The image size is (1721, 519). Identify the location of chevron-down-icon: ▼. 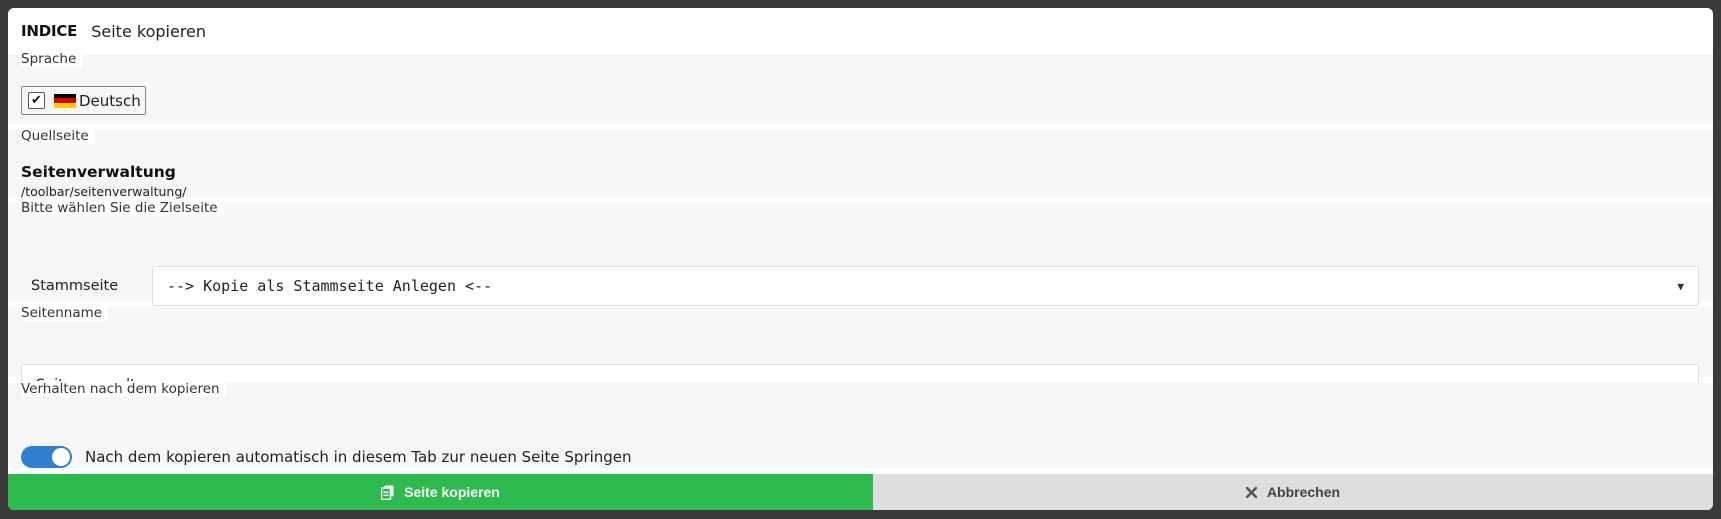
(1680, 286).